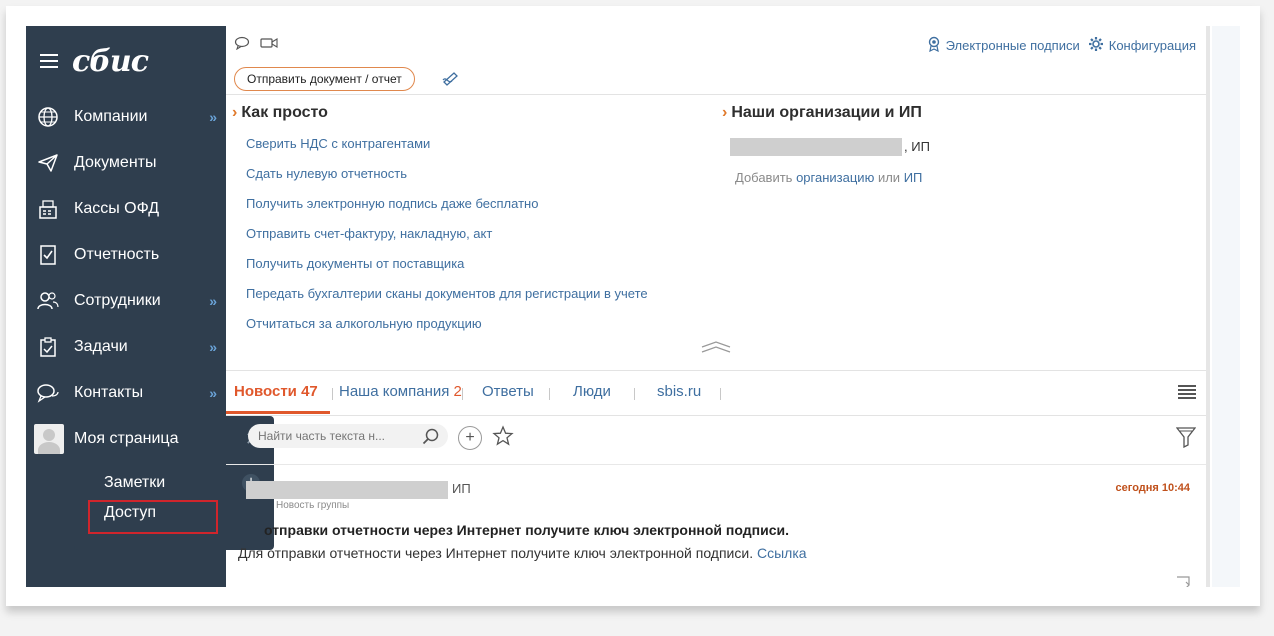 Image resolution: width=1274 pixels, height=636 pixels. I want to click on orgs-title-text: Наши организации и ИП, so click(826, 112).